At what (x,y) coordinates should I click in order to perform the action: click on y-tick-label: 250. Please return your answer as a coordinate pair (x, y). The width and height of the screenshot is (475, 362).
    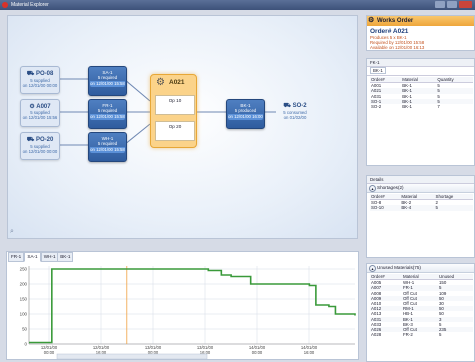
    Looking at the image, I should click on (24, 269).